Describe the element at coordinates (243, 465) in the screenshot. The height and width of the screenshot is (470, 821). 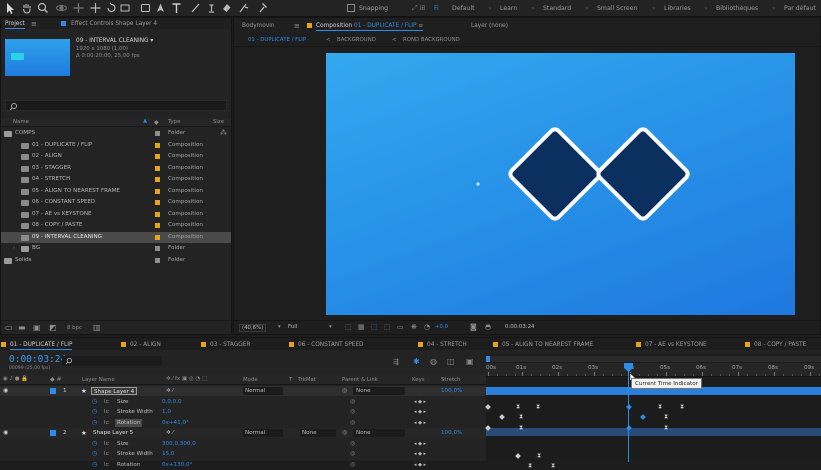
I see `property-row: ◷ Ⅰ⊏ Rotation 0x+130,0° ◎ ◂ ◆ ▸` at that location.